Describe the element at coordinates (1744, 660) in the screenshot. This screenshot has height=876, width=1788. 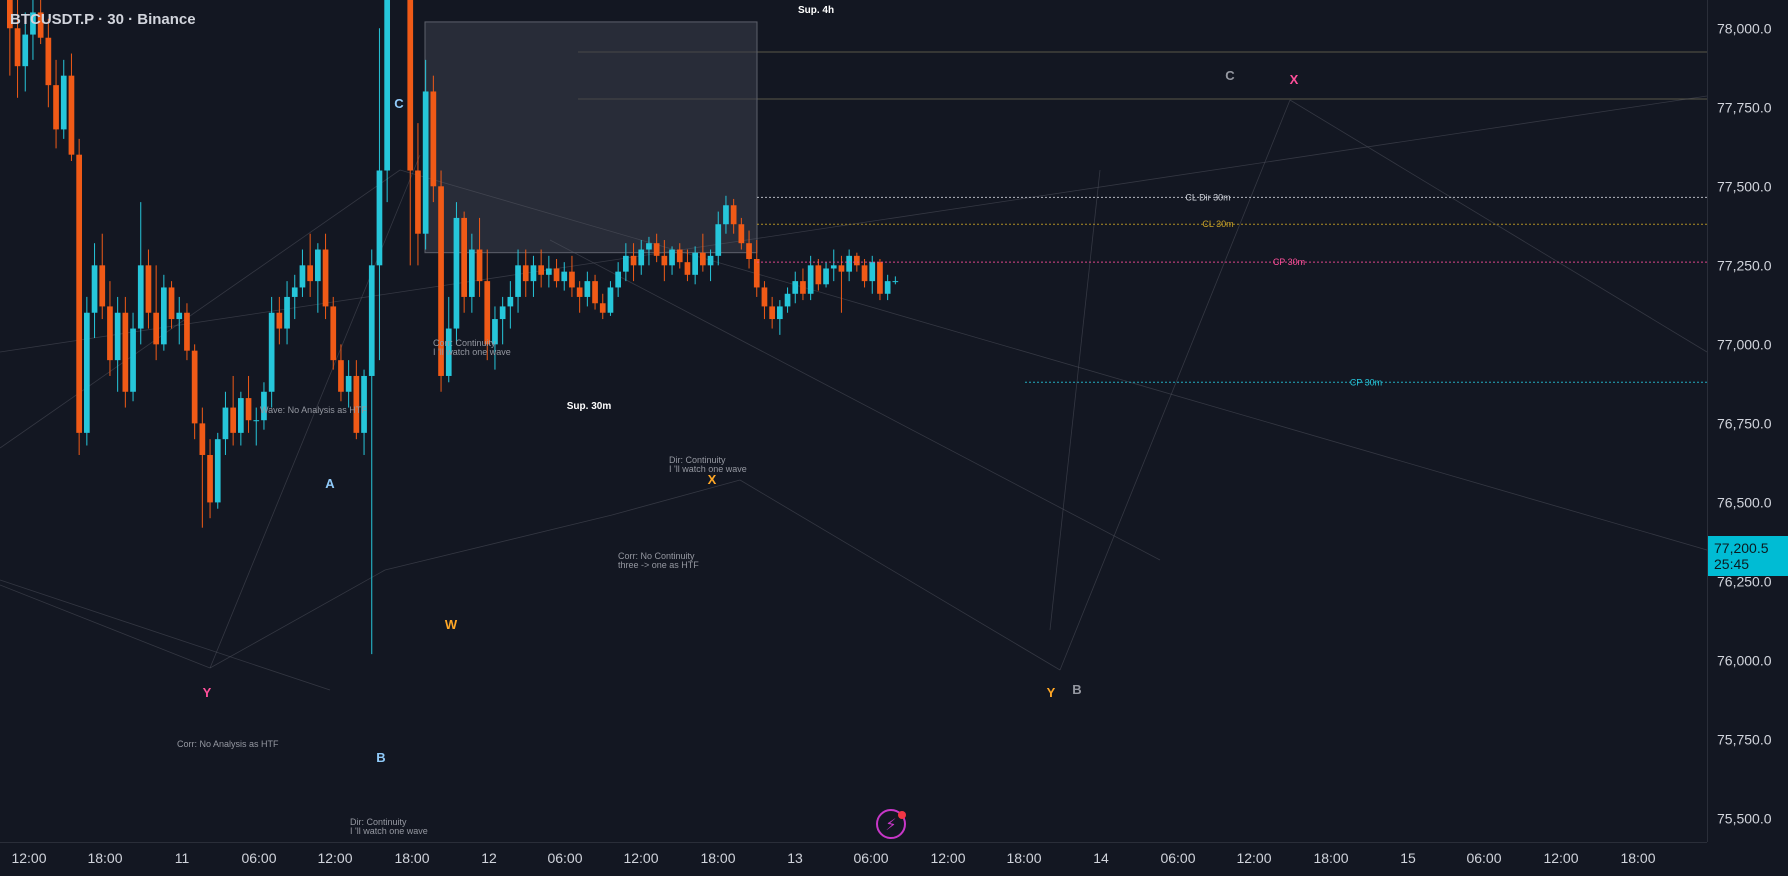
I see `y-tick-label: 76,000.0` at that location.